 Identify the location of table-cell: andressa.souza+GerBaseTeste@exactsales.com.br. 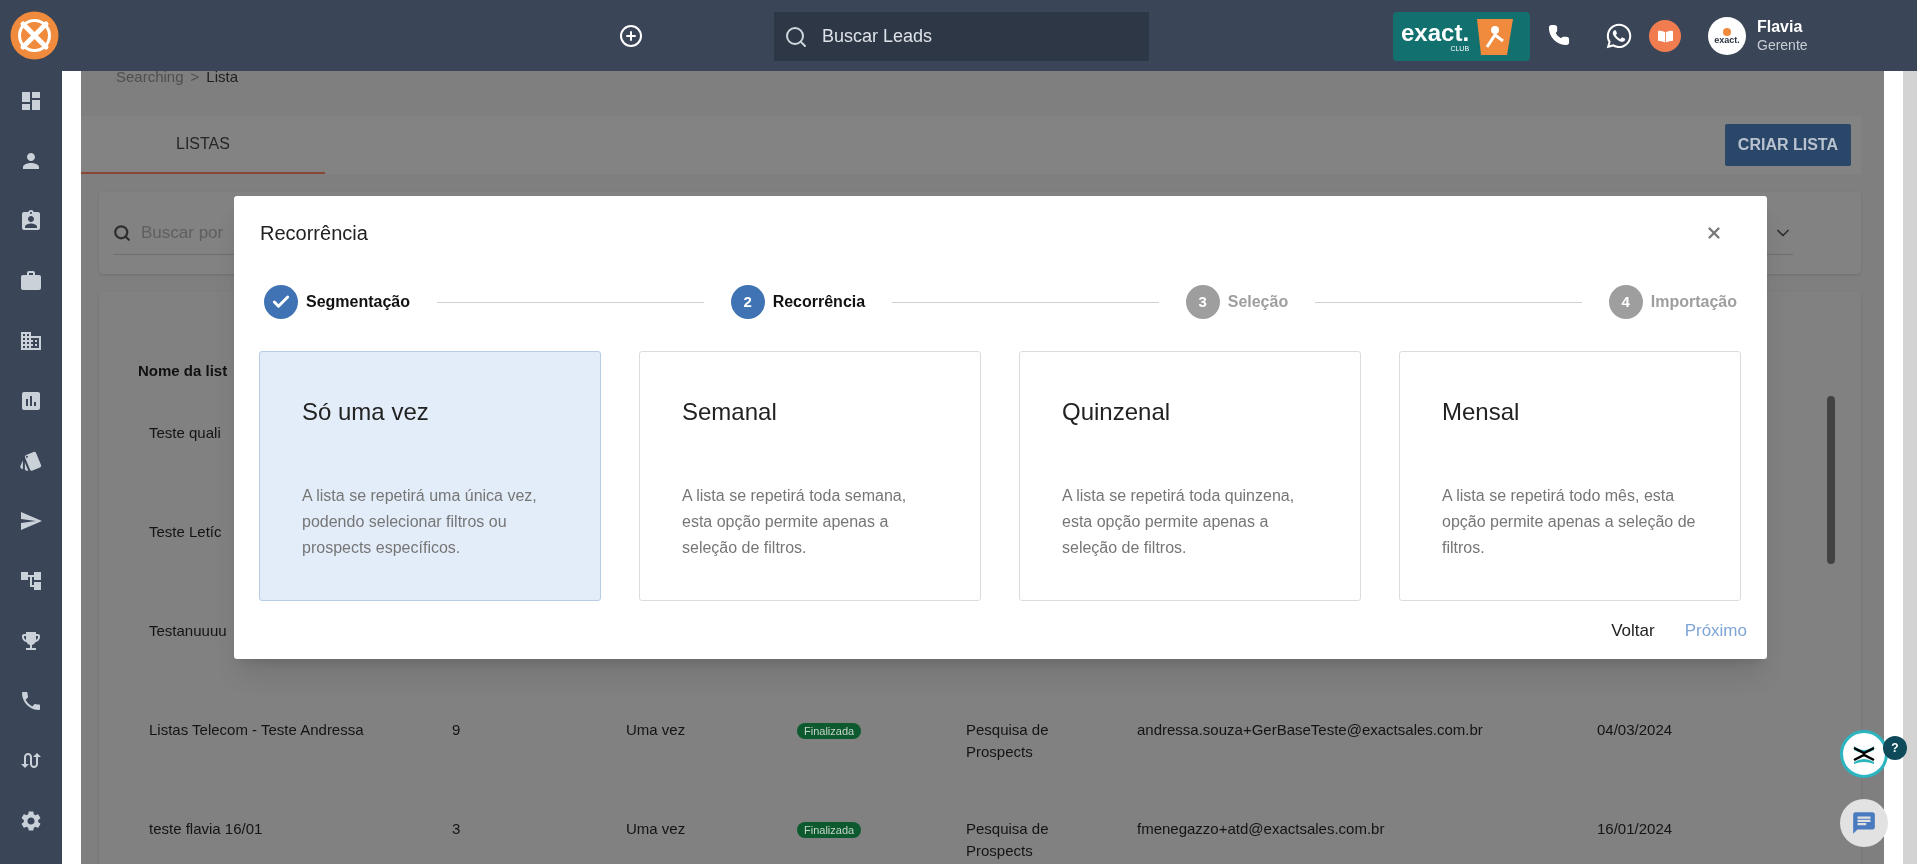
(1310, 729).